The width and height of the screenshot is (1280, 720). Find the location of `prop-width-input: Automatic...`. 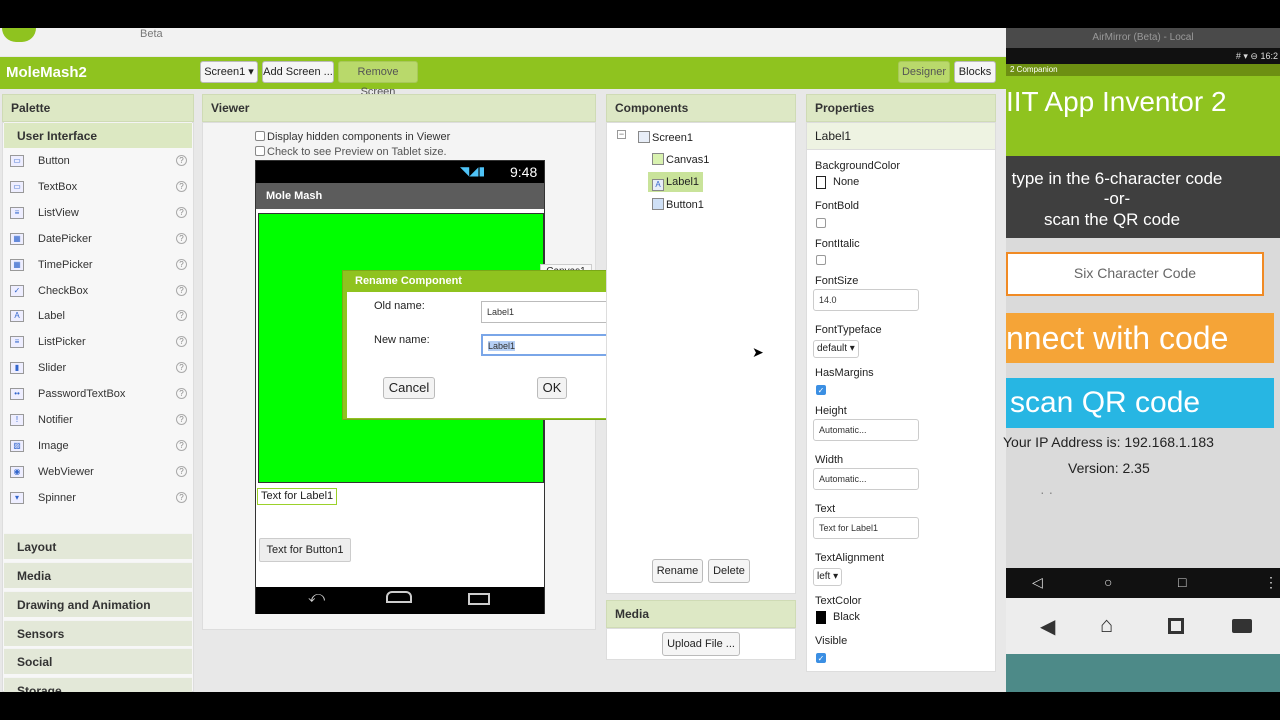

prop-width-input: Automatic... is located at coordinates (866, 479).